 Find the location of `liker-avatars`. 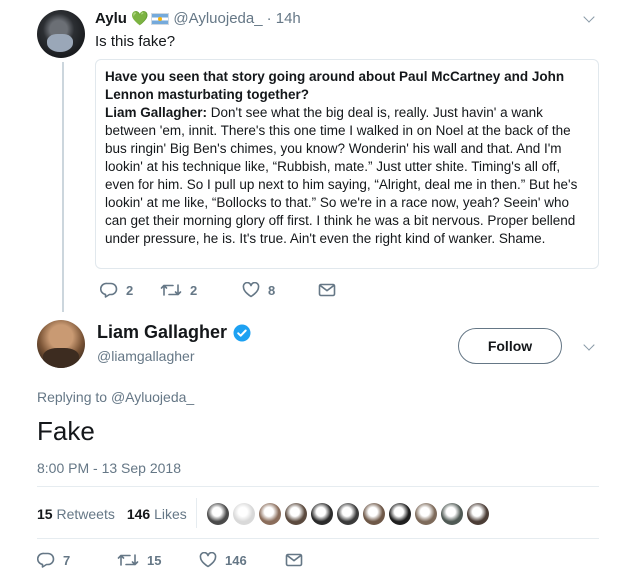

liker-avatars is located at coordinates (350, 514).